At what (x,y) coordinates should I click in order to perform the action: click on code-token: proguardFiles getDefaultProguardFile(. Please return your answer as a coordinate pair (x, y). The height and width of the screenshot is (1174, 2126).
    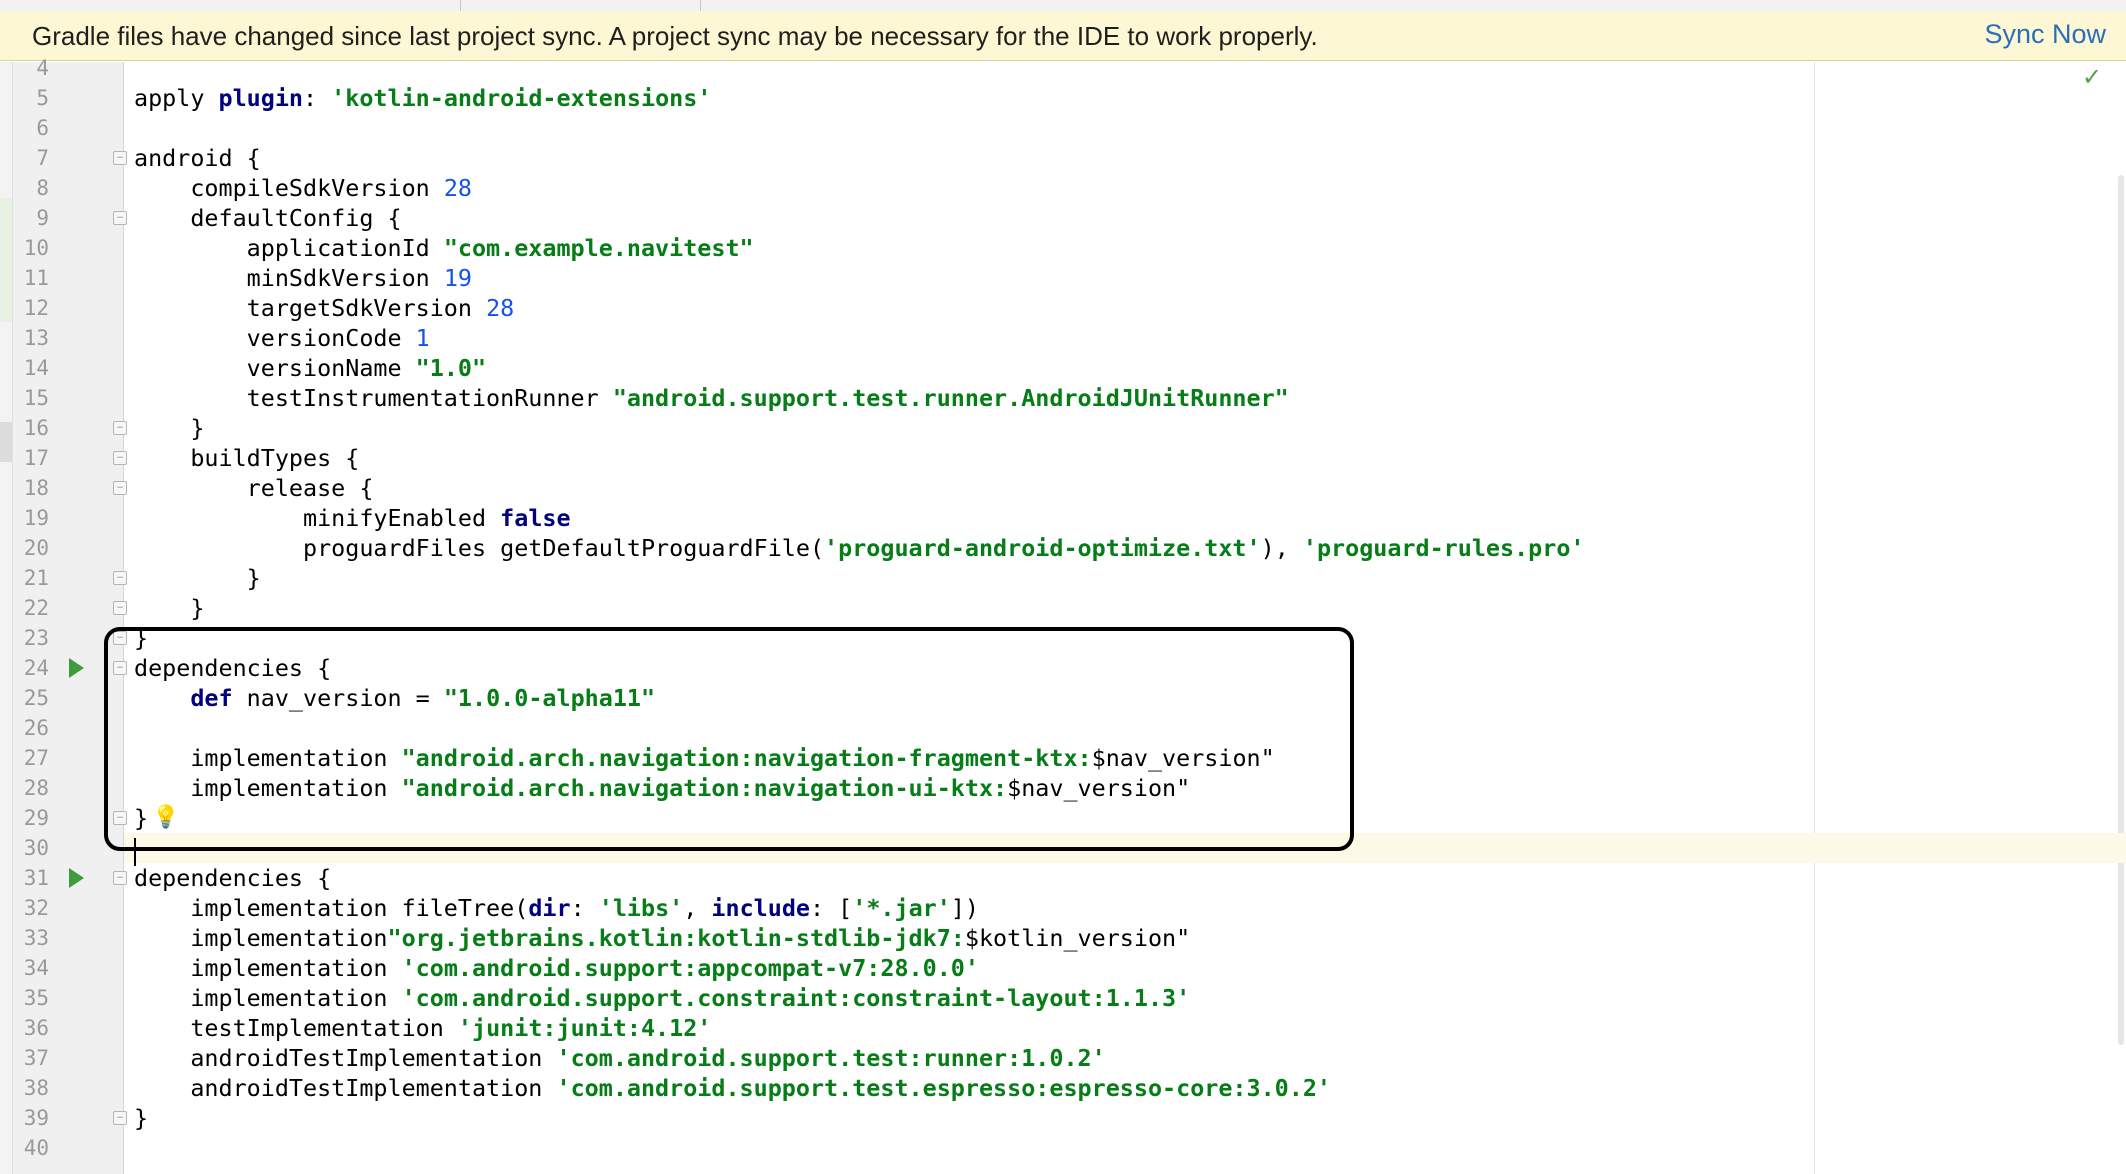
    Looking at the image, I should click on (479, 548).